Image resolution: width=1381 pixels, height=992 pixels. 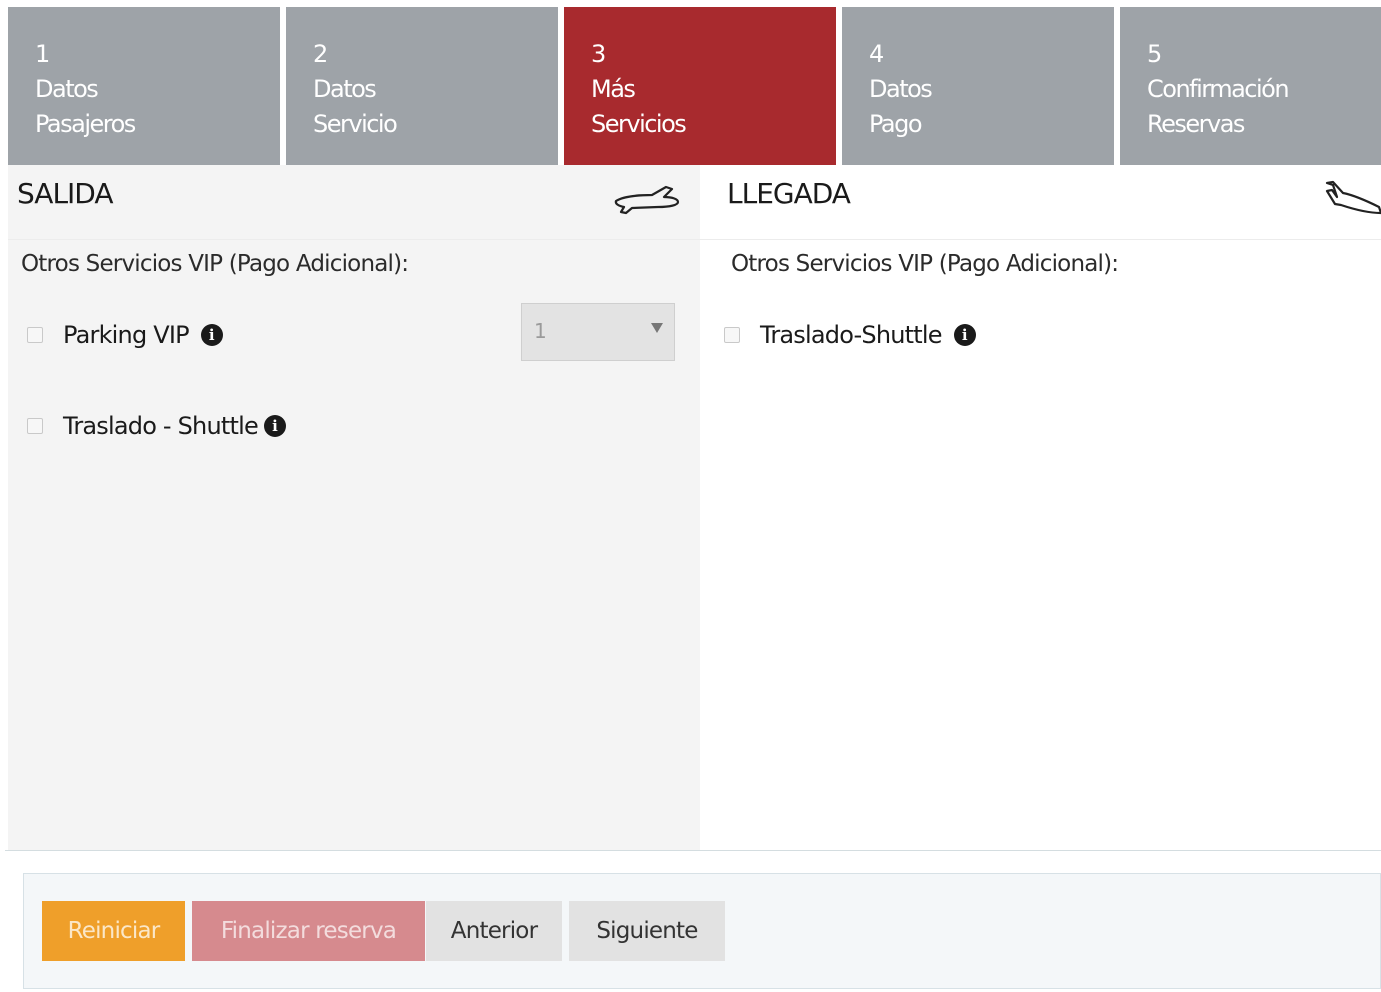 What do you see at coordinates (732, 335) in the screenshot?
I see `shuttle-arrival-checkbox` at bounding box center [732, 335].